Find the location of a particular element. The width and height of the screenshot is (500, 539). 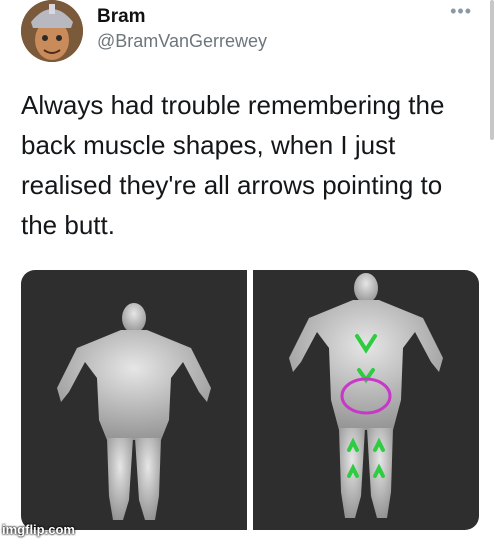

avatar is located at coordinates (52, 31).